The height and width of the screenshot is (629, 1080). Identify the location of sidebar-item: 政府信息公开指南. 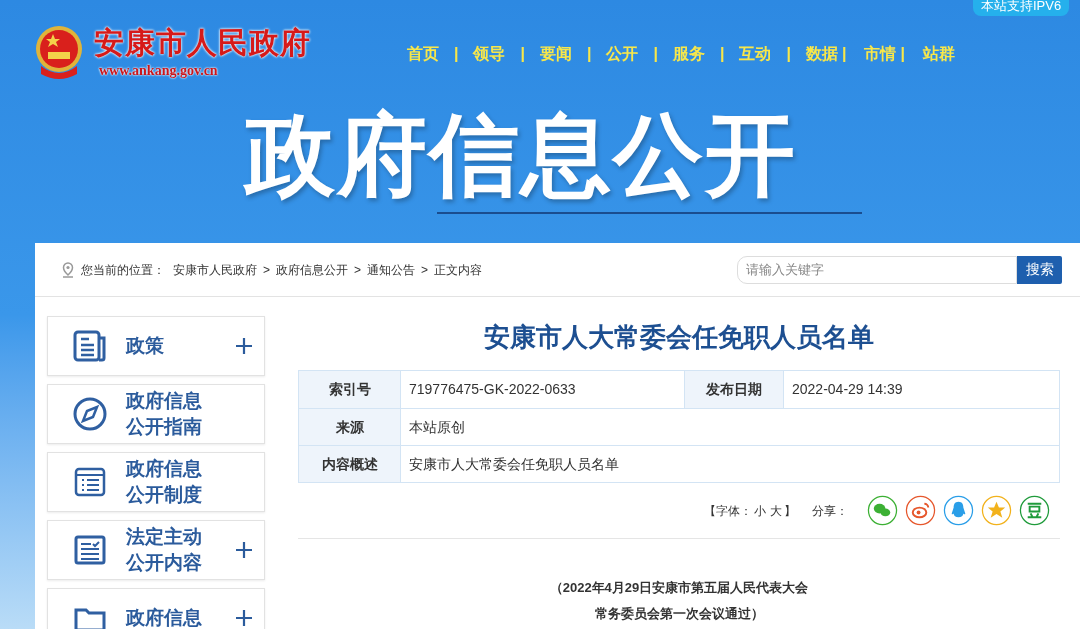
(156, 414).